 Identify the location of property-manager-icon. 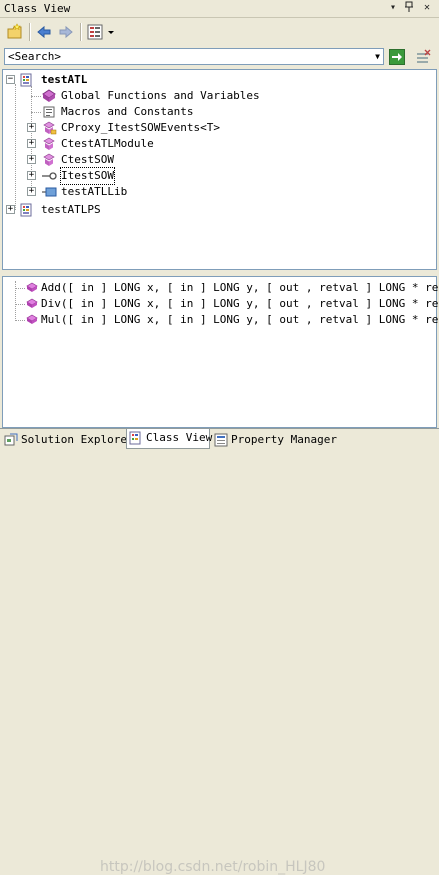
(221, 440).